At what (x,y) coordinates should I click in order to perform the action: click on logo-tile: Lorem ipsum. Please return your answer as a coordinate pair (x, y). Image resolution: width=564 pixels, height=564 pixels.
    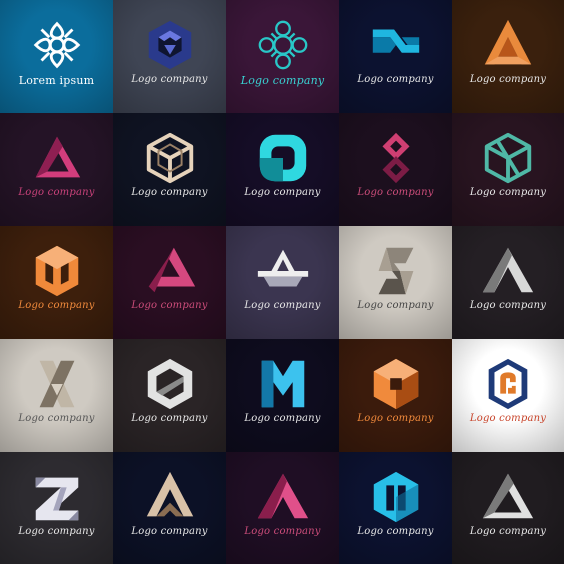
    Looking at the image, I should click on (56, 56).